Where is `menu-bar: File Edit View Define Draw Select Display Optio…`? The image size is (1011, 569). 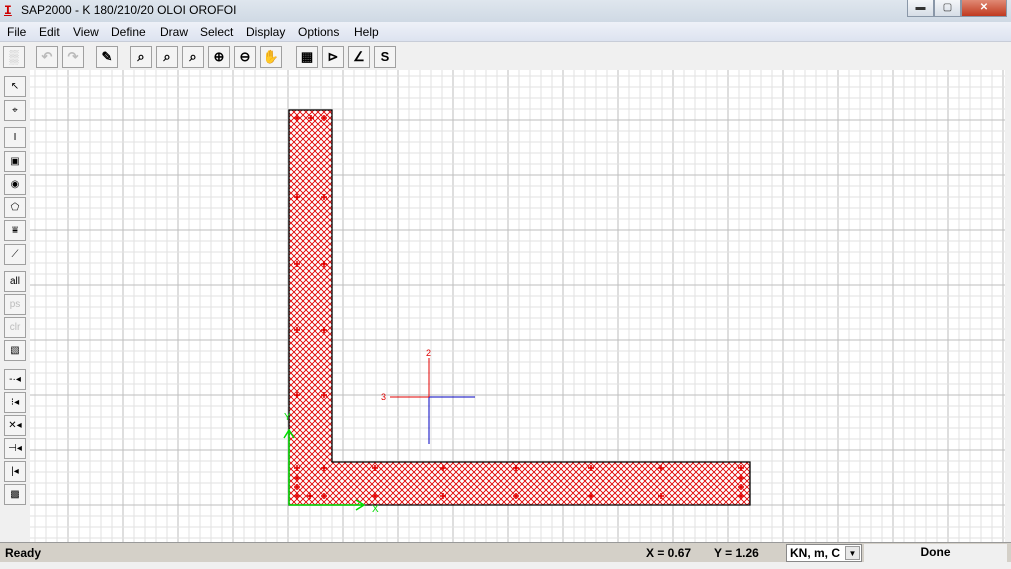 menu-bar: File Edit View Define Draw Select Display Optio… is located at coordinates (505, 32).